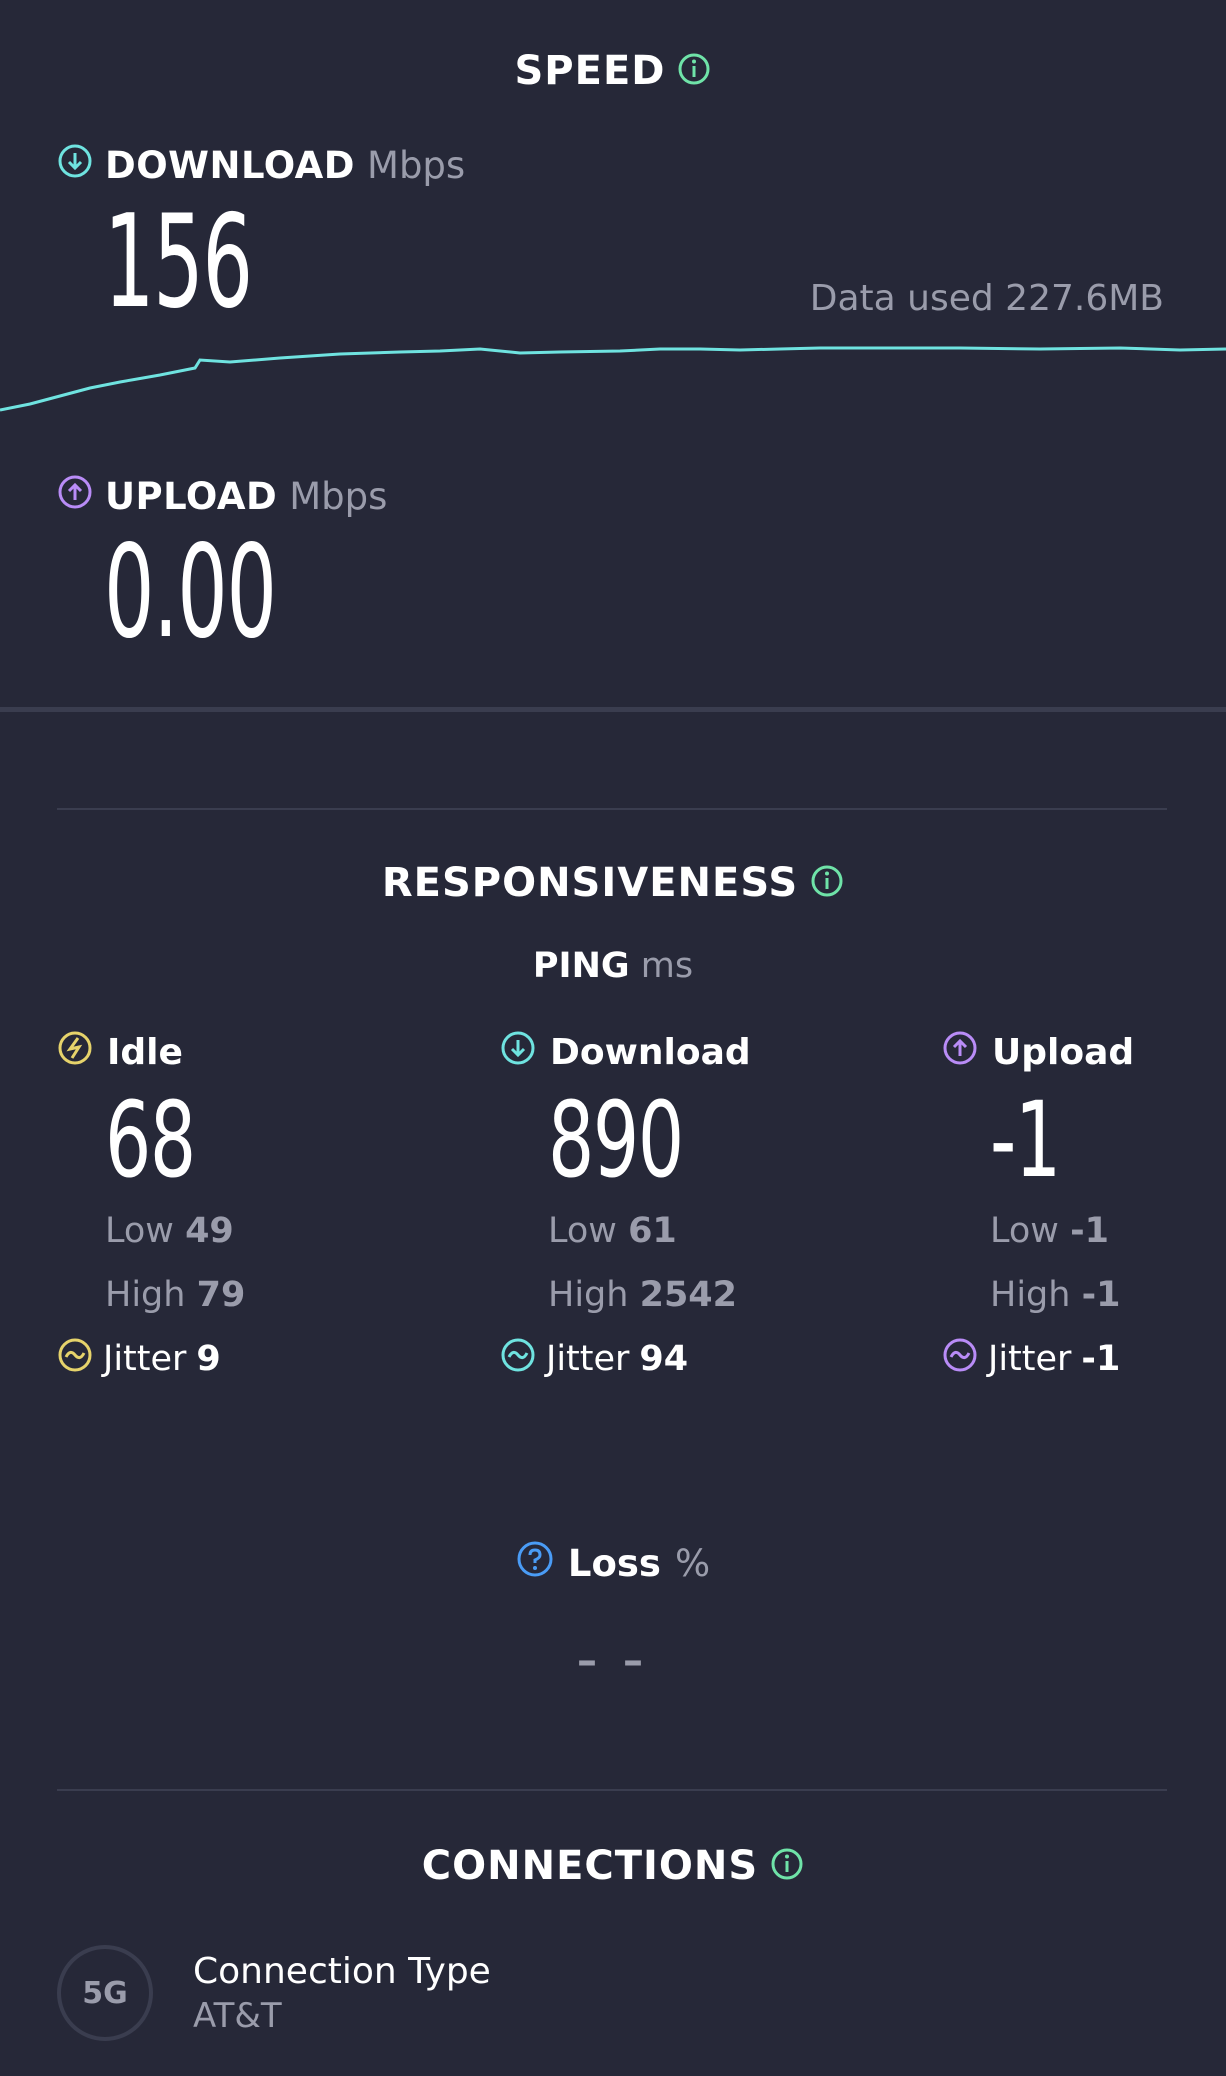 This screenshot has width=1226, height=2076. Describe the element at coordinates (690, 1359) in the screenshot. I see `download-jitter: Jitter 94` at that location.